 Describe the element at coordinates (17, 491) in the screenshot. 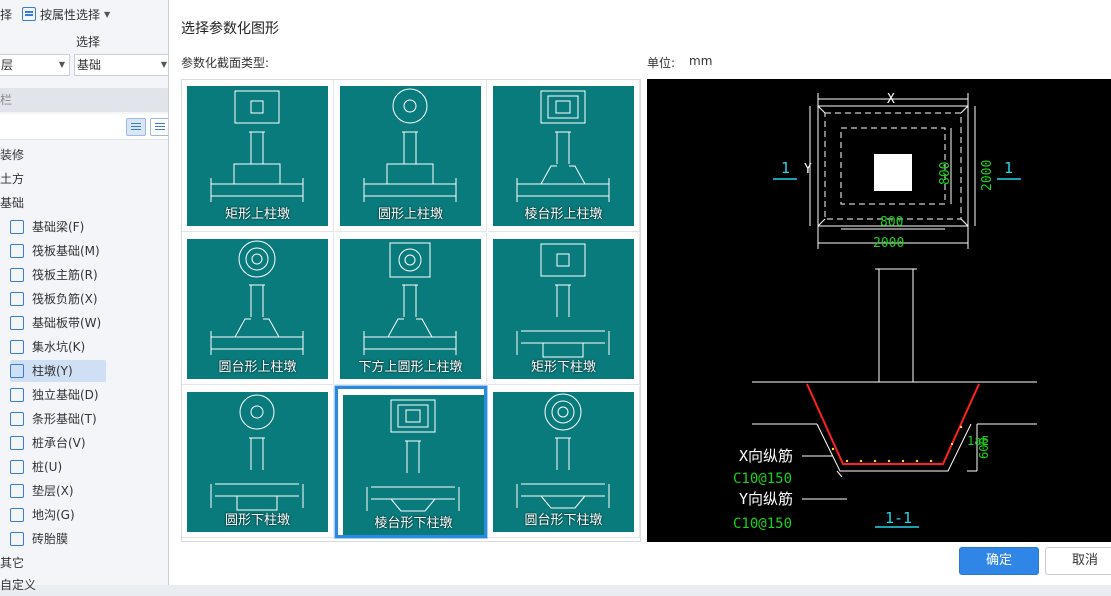

I see `cushion-icon` at that location.